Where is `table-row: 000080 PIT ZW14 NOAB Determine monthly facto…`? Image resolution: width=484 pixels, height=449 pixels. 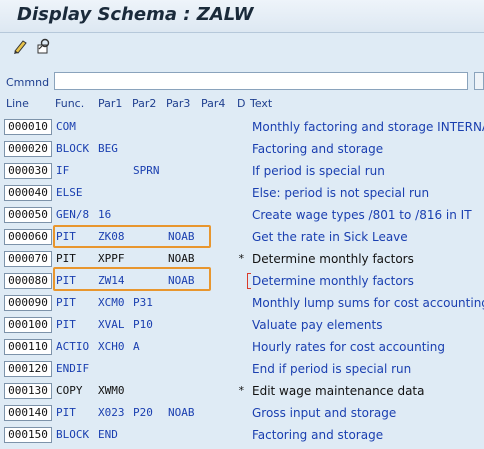
table-row: 000080 PIT ZW14 NOAB Determine monthly facto… is located at coordinates (242, 281).